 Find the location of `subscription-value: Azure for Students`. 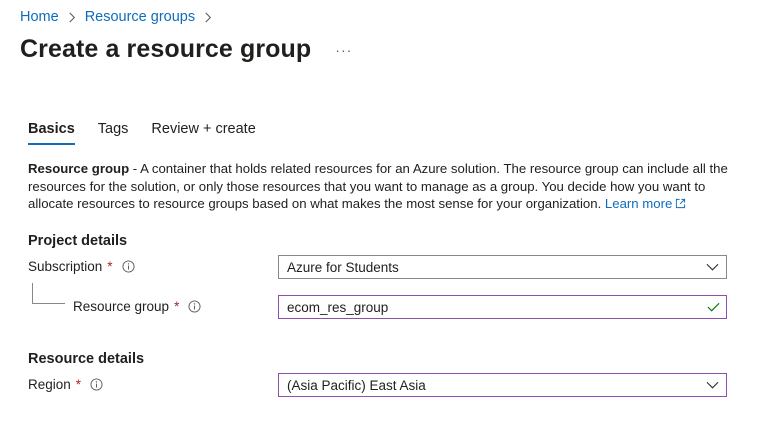

subscription-value: Azure for Students is located at coordinates (343, 267).